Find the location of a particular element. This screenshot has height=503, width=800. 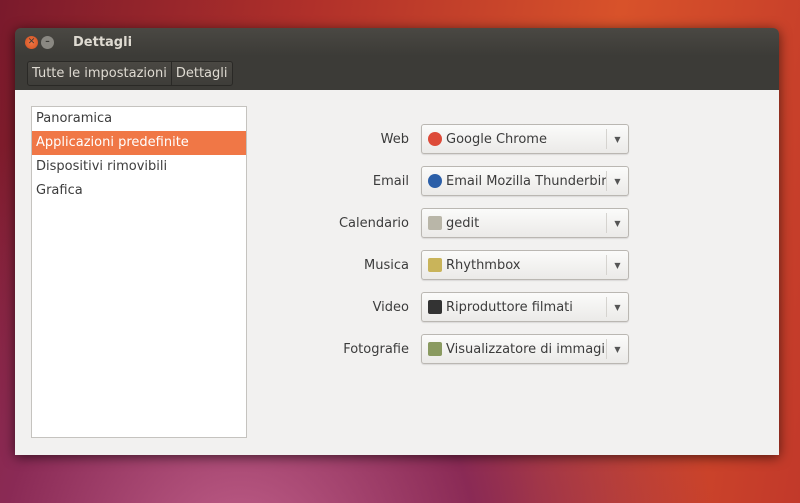

minimize-button: – is located at coordinates (47, 42).